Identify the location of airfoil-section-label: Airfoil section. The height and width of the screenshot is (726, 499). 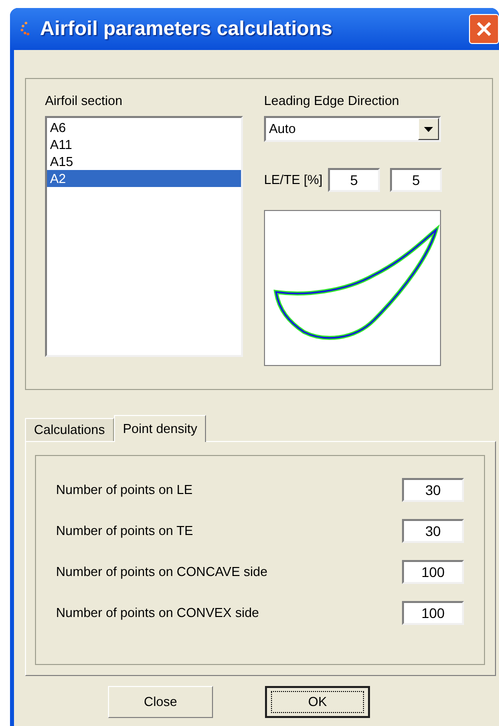
(84, 101).